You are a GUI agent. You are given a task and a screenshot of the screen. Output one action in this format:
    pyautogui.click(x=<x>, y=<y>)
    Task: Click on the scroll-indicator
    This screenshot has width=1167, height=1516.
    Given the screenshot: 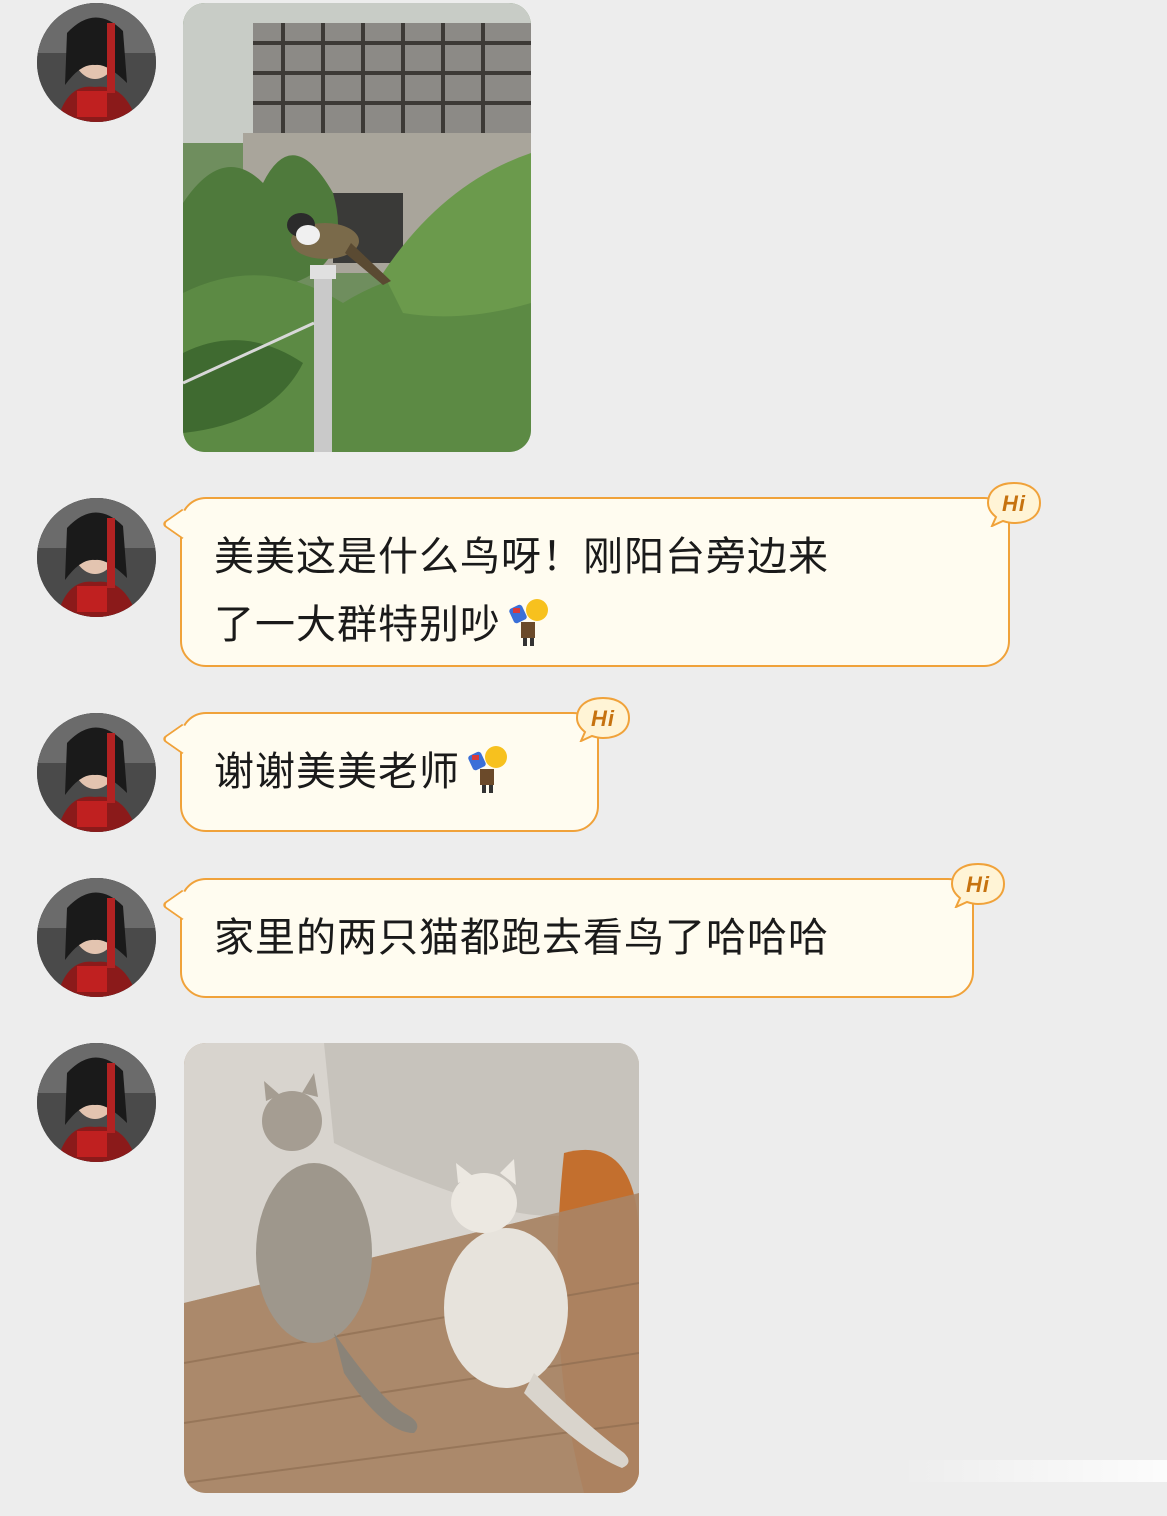 What is the action you would take?
    pyautogui.click(x=1033, y=1471)
    